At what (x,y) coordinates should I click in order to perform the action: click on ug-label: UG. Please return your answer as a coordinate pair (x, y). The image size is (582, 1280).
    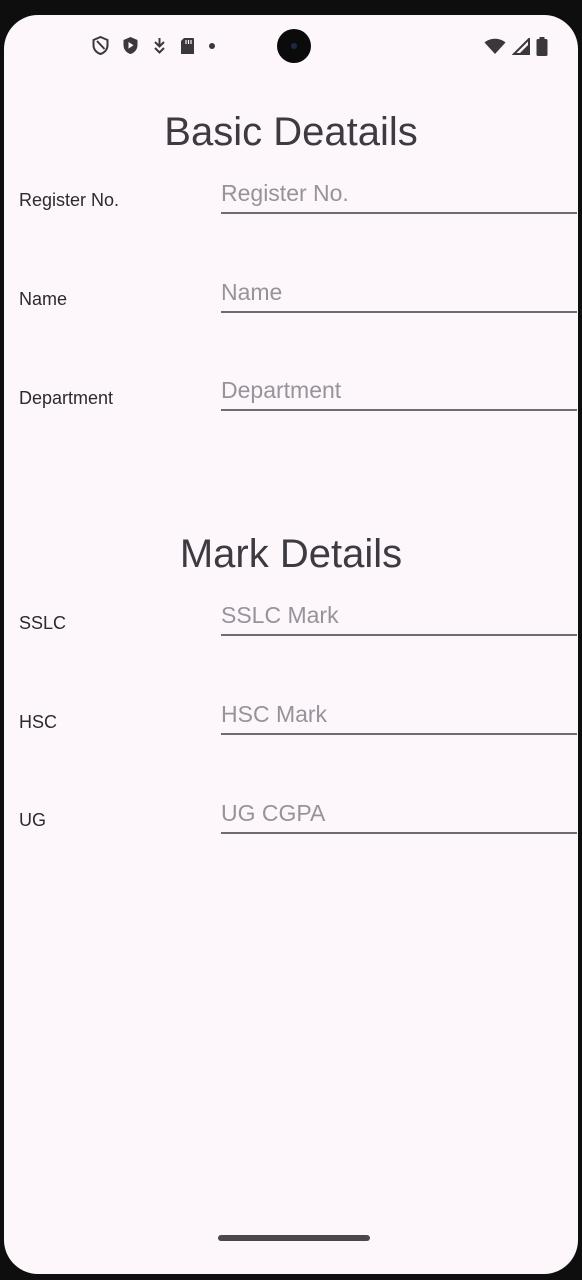
    Looking at the image, I should click on (32, 820).